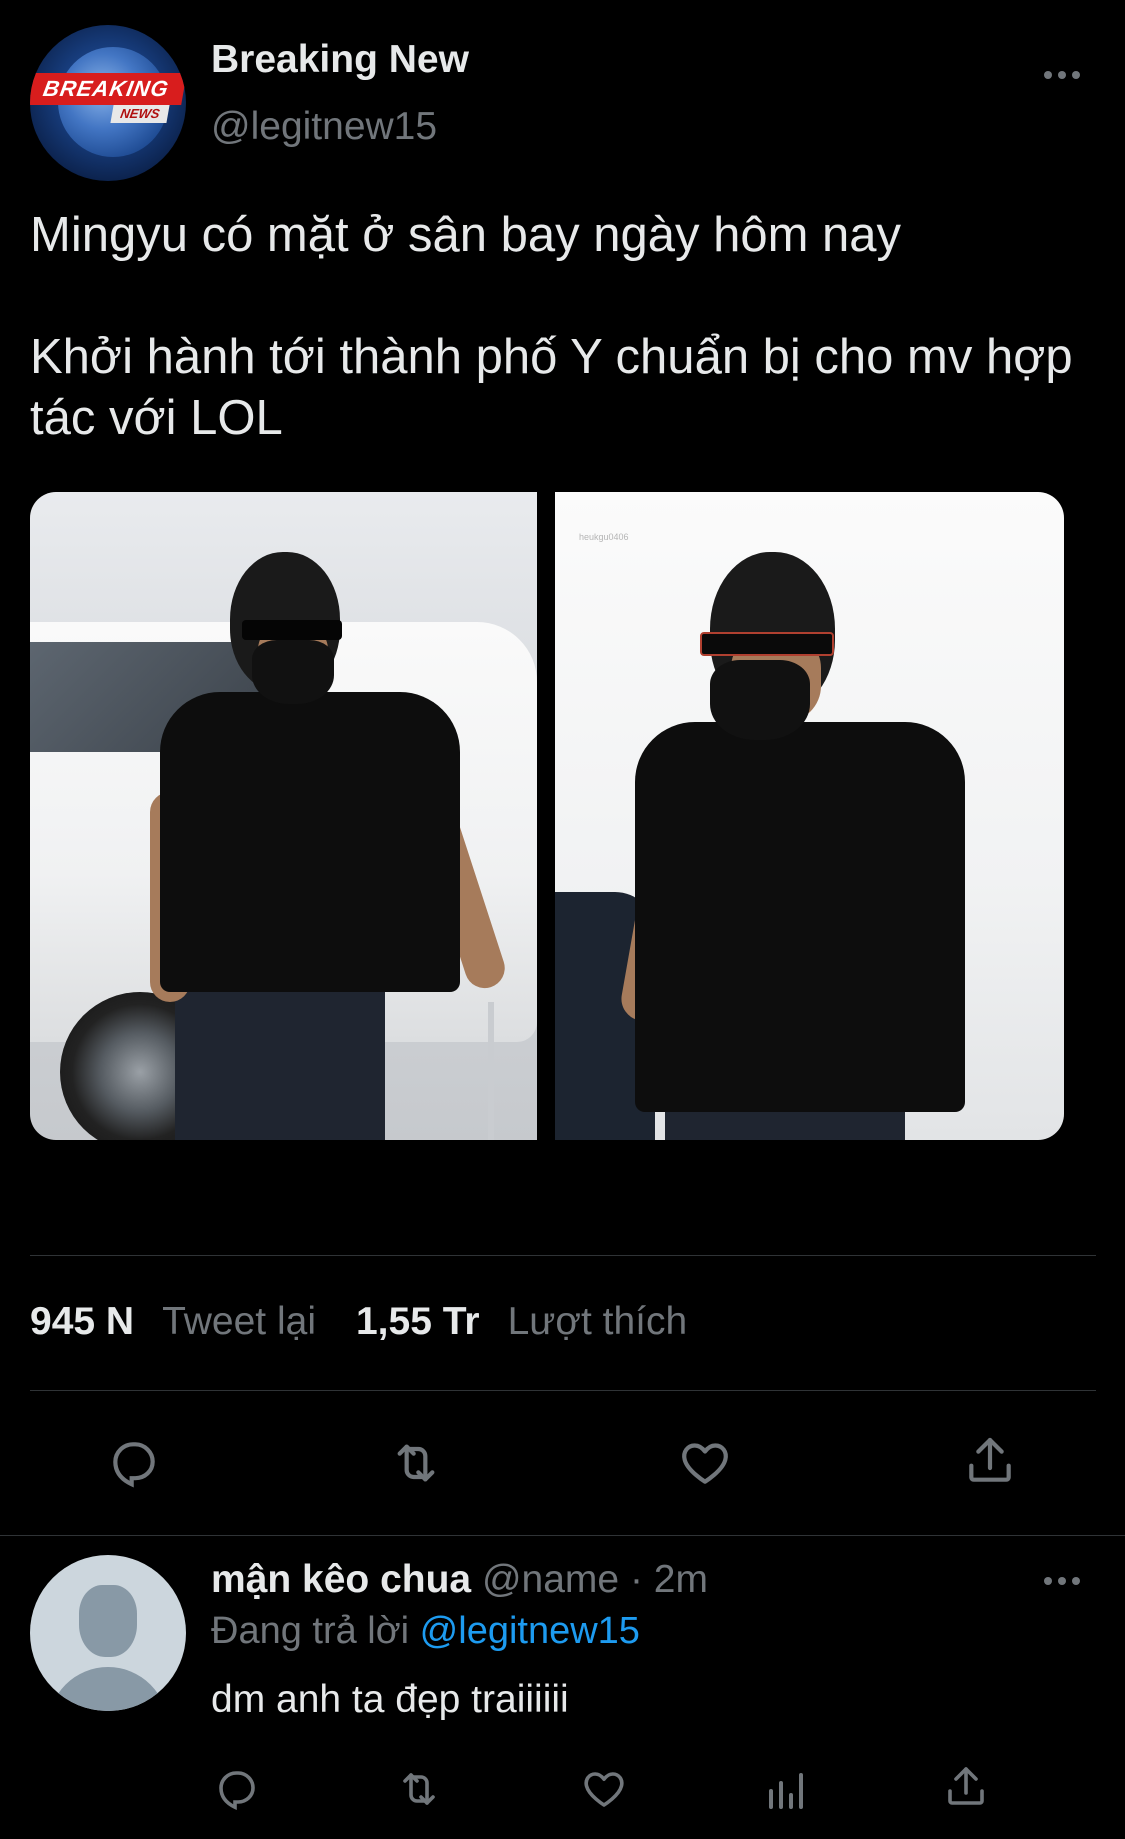 This screenshot has width=1125, height=1839. Describe the element at coordinates (990, 1461) in the screenshot. I see `share-icon` at that location.